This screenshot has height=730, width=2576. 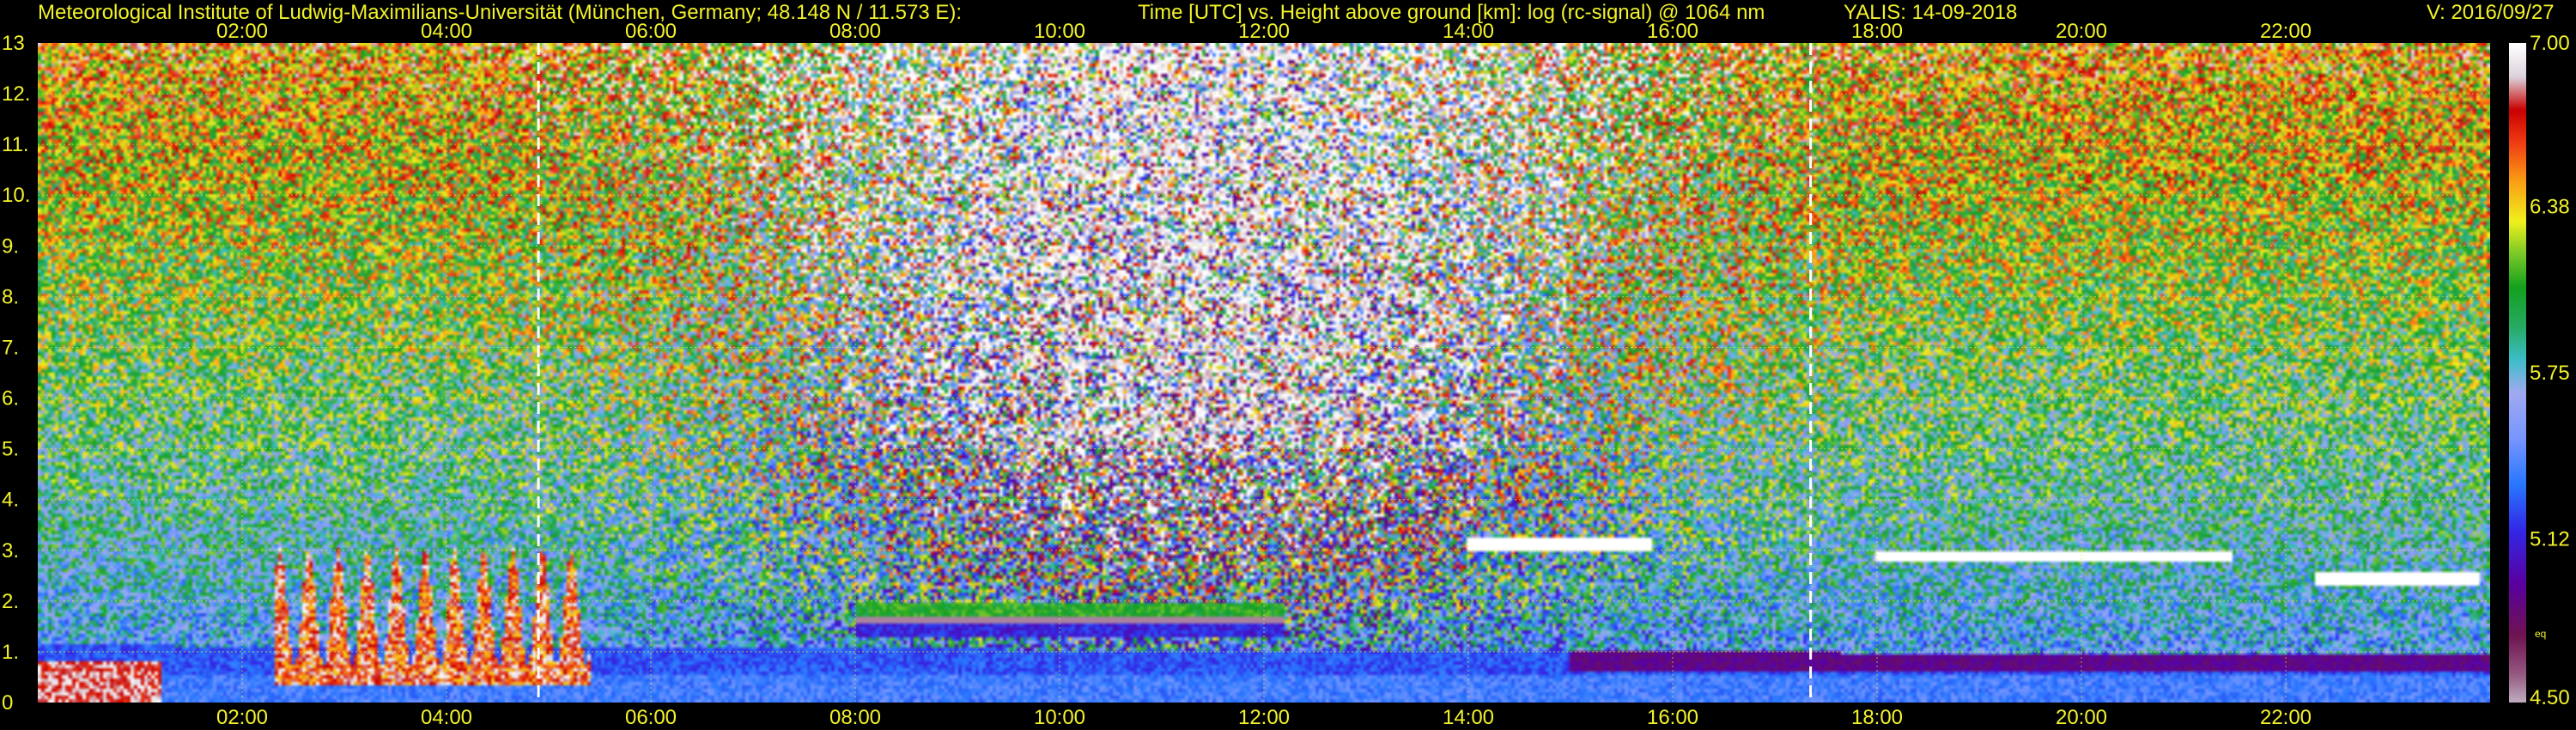 I want to click on x-tick-label-bottom: 02:00, so click(x=242, y=717).